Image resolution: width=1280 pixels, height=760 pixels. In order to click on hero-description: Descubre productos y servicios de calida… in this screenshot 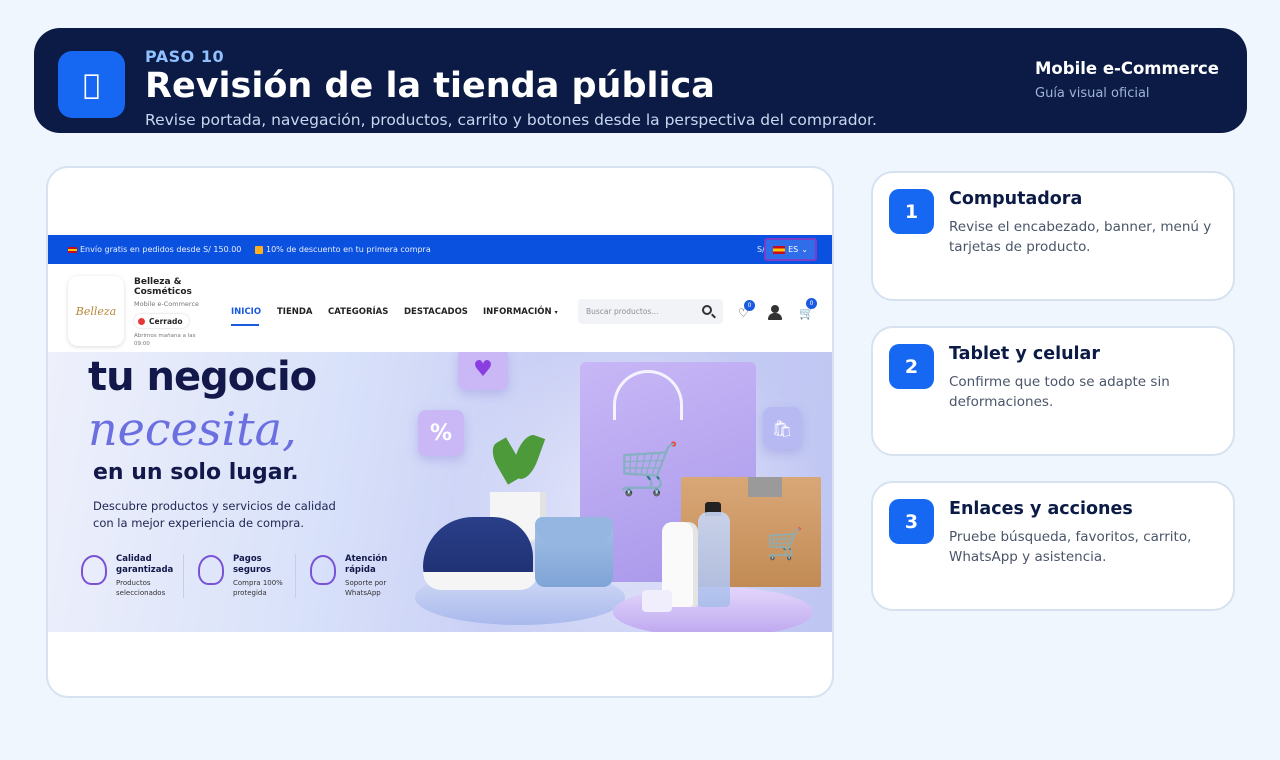, I will do `click(214, 514)`.